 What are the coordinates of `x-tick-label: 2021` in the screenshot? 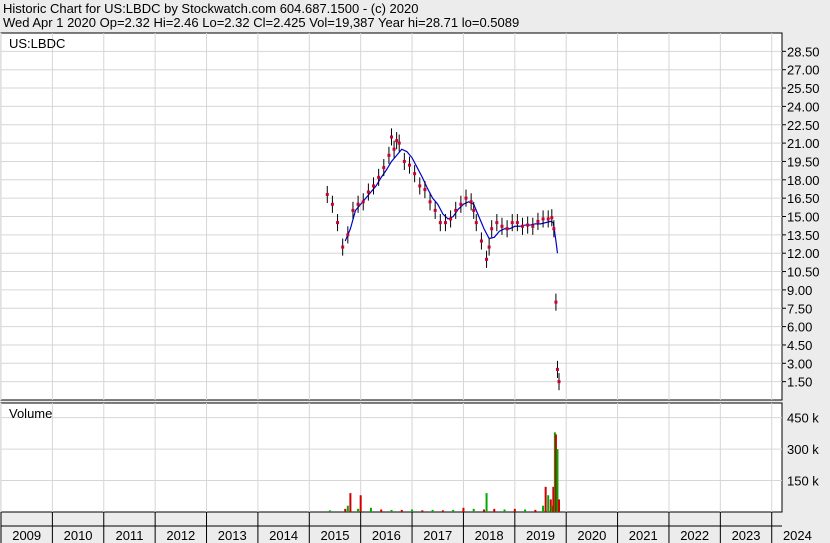 It's located at (643, 535).